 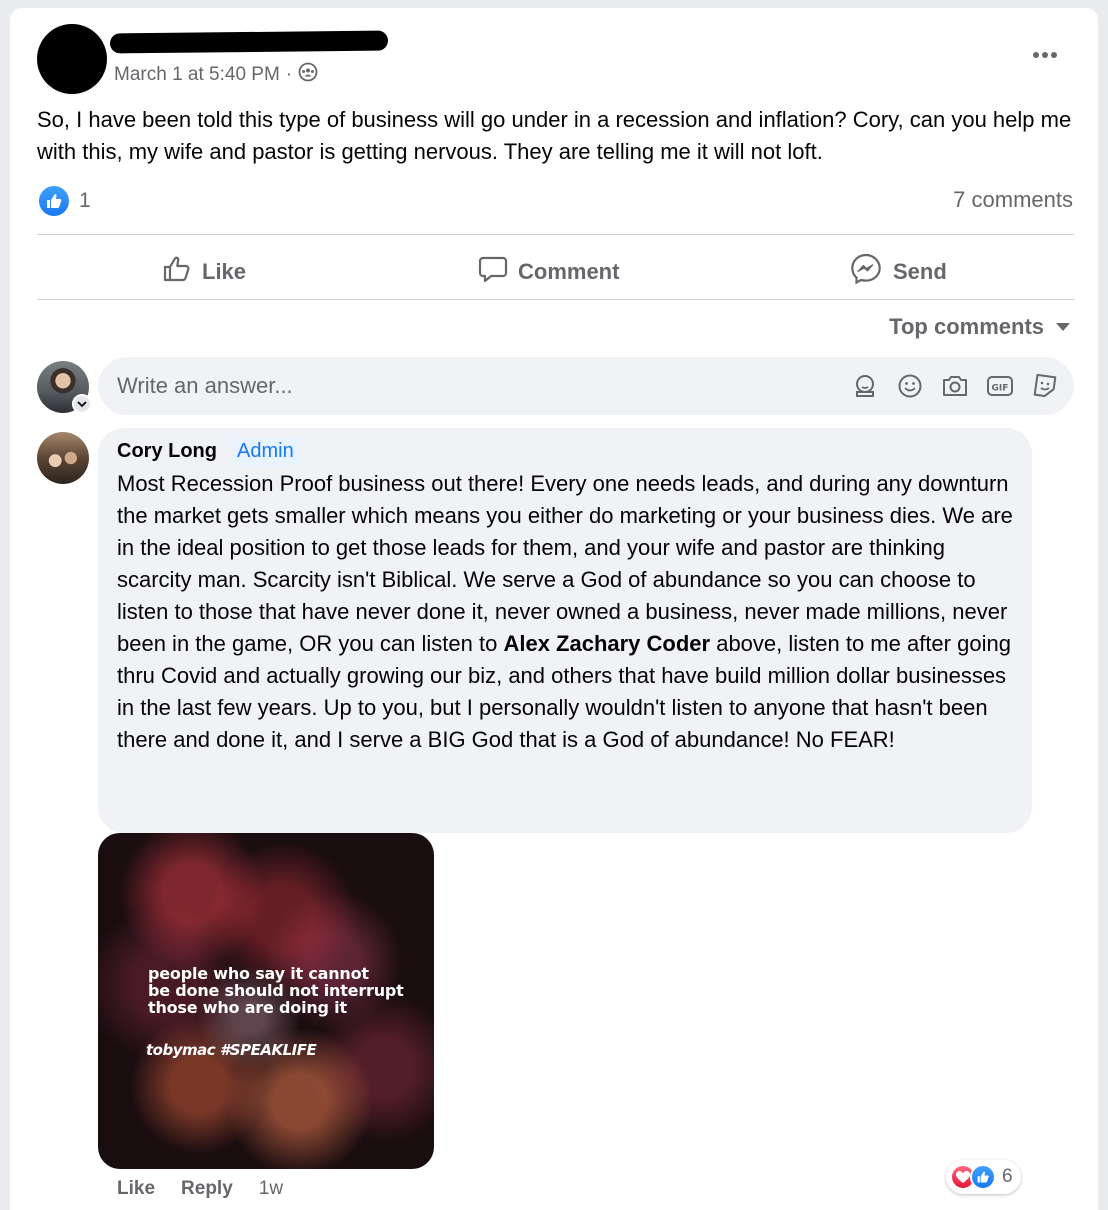 I want to click on comment-composer: GIF, so click(x=586, y=386).